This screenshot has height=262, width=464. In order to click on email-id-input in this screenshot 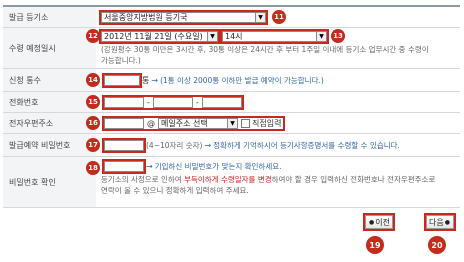, I will do `click(124, 123)`.